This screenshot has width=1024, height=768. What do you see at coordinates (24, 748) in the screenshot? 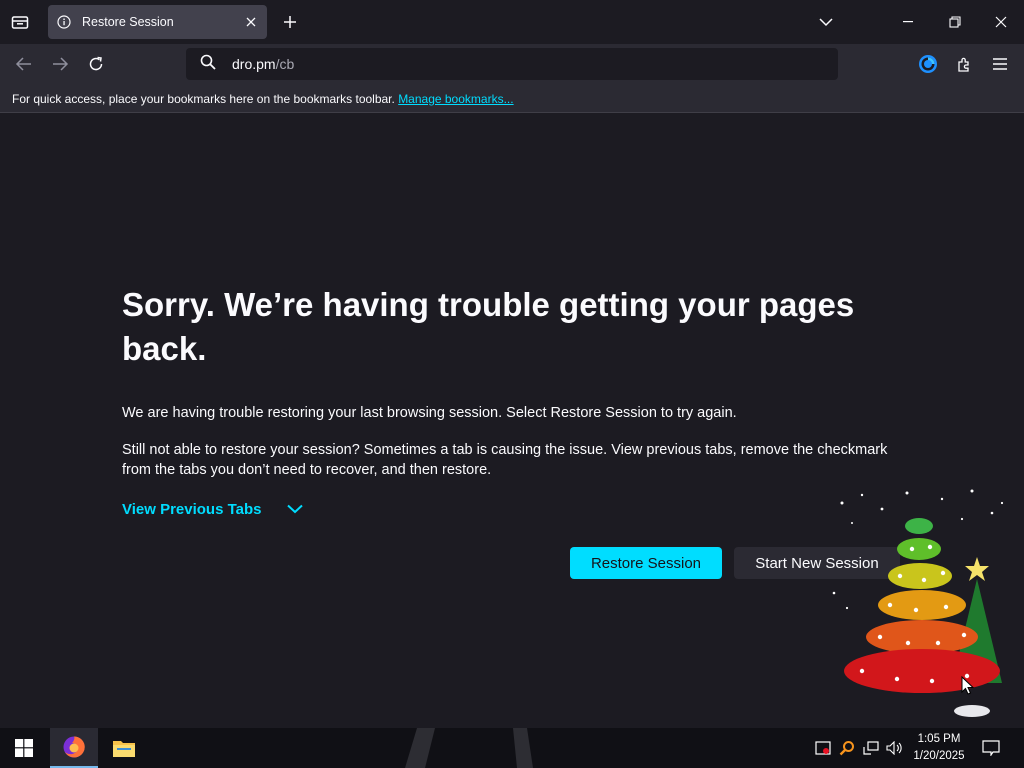
I see `windows-start-icon` at bounding box center [24, 748].